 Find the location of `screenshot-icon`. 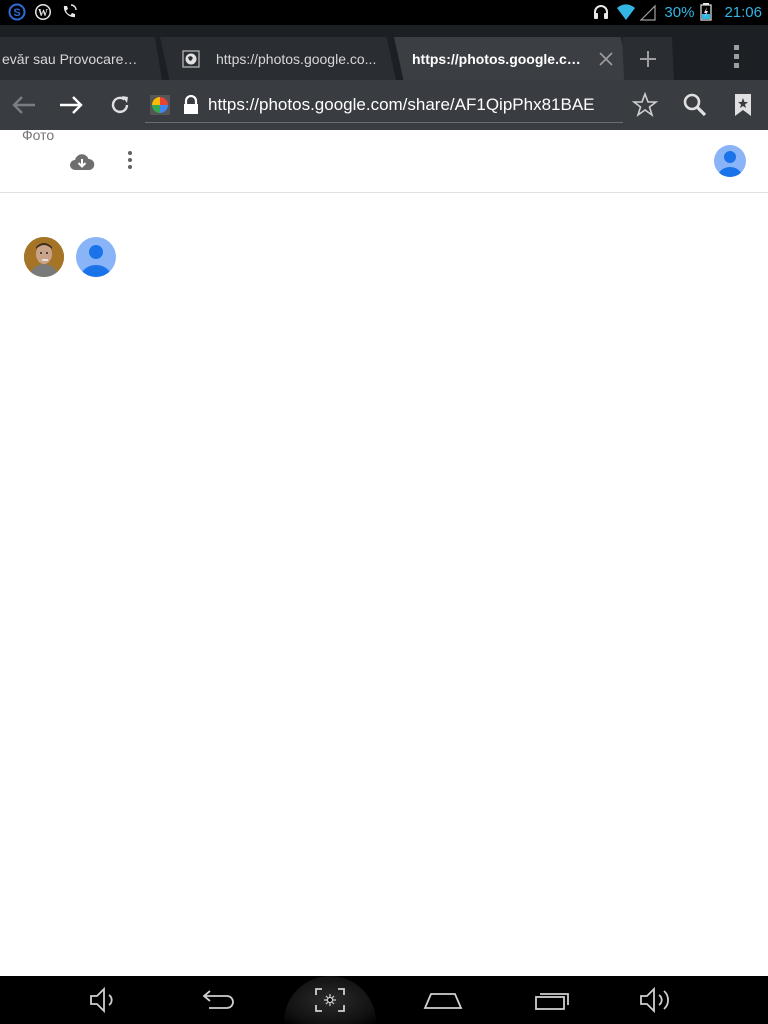

screenshot-icon is located at coordinates (330, 1000).